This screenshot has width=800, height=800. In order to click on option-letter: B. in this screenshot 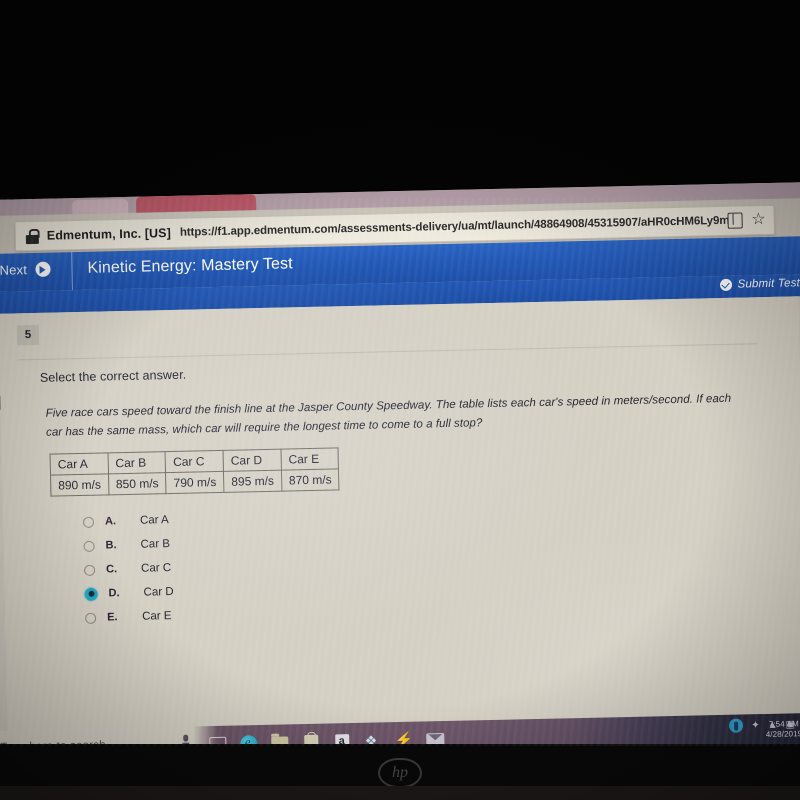, I will do `click(111, 545)`.